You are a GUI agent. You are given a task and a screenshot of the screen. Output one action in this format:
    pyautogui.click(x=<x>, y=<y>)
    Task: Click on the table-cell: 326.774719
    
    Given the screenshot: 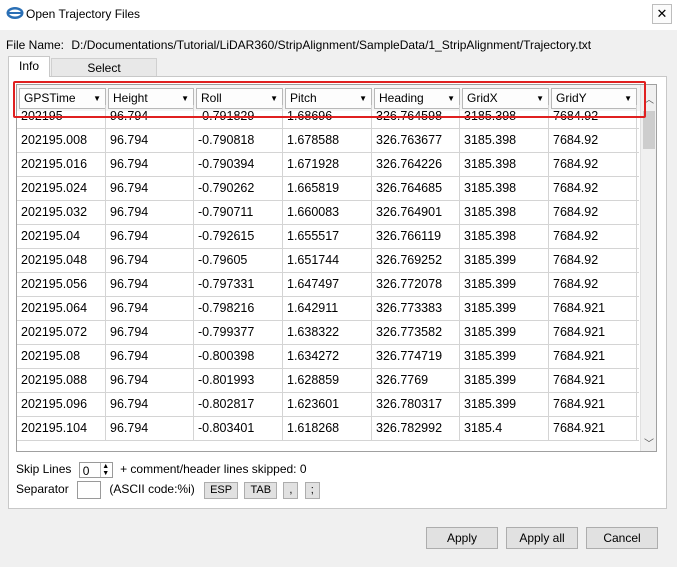 What is the action you would take?
    pyautogui.click(x=416, y=356)
    